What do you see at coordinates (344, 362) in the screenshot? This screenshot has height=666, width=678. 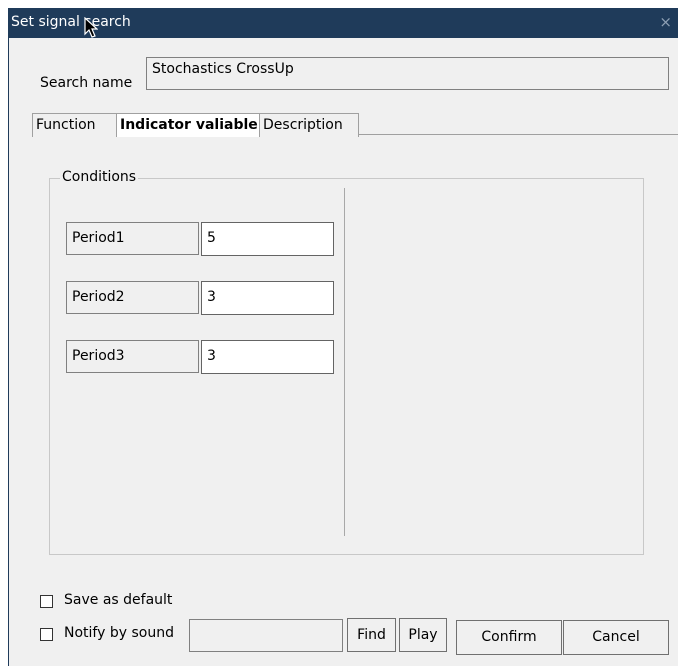 I see `conditions-divider` at bounding box center [344, 362].